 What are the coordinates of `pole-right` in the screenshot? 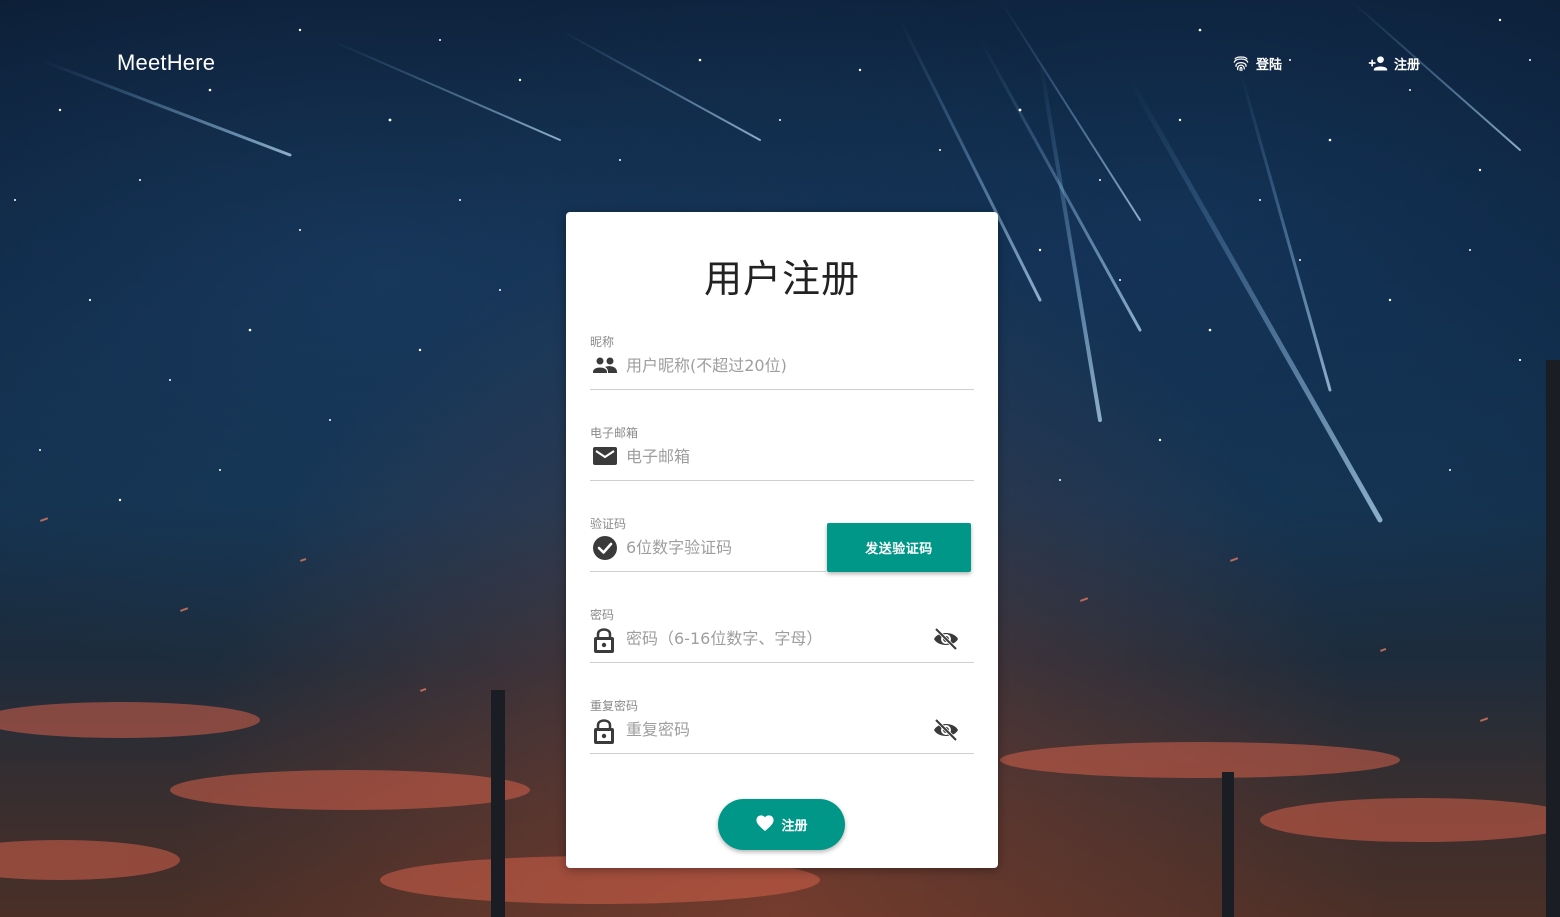 It's located at (1228, 844).